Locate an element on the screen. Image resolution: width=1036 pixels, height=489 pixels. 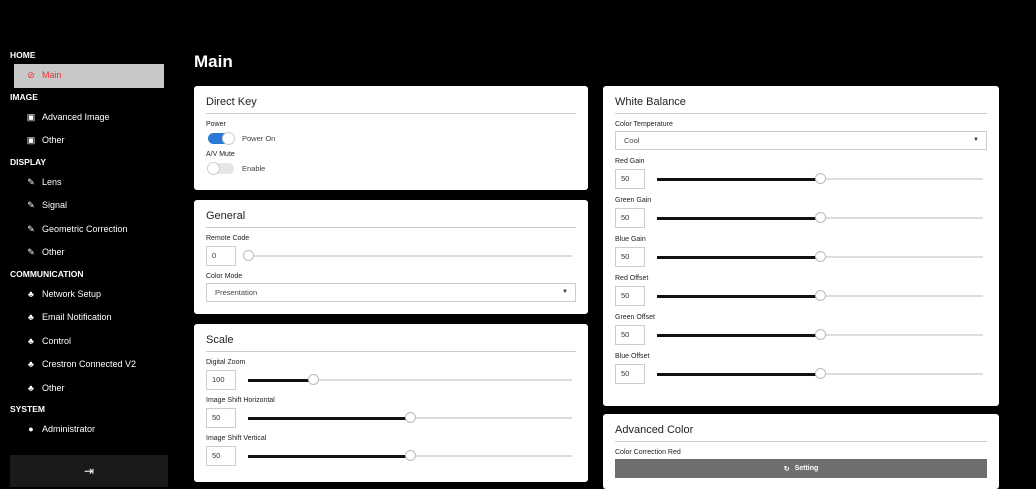
power-toggle is located at coordinates (221, 138).